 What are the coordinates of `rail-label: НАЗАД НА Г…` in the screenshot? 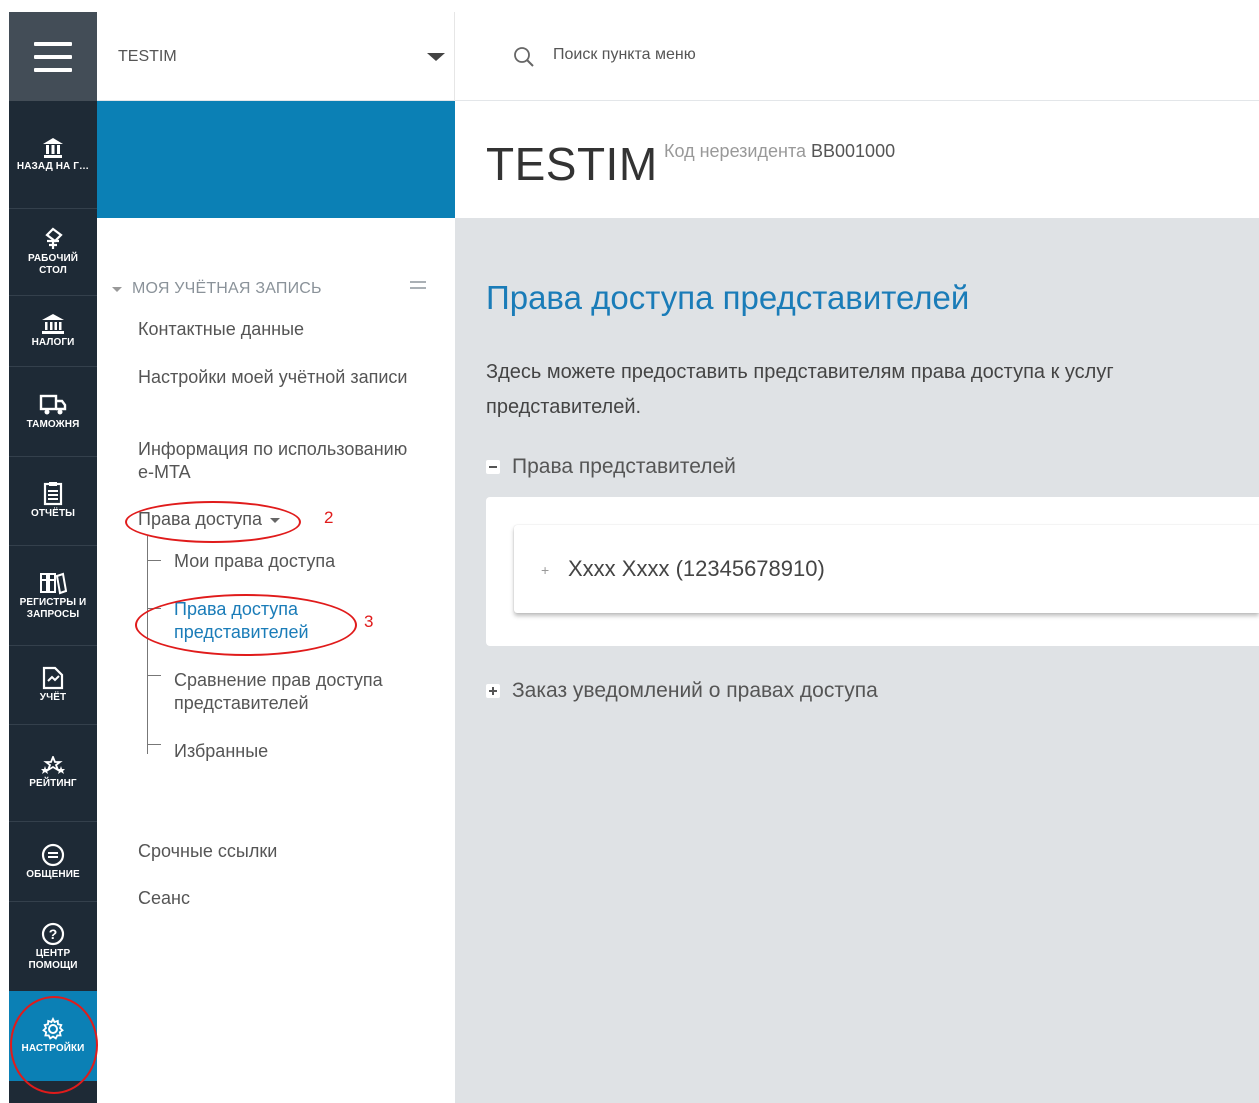 It's located at (53, 166).